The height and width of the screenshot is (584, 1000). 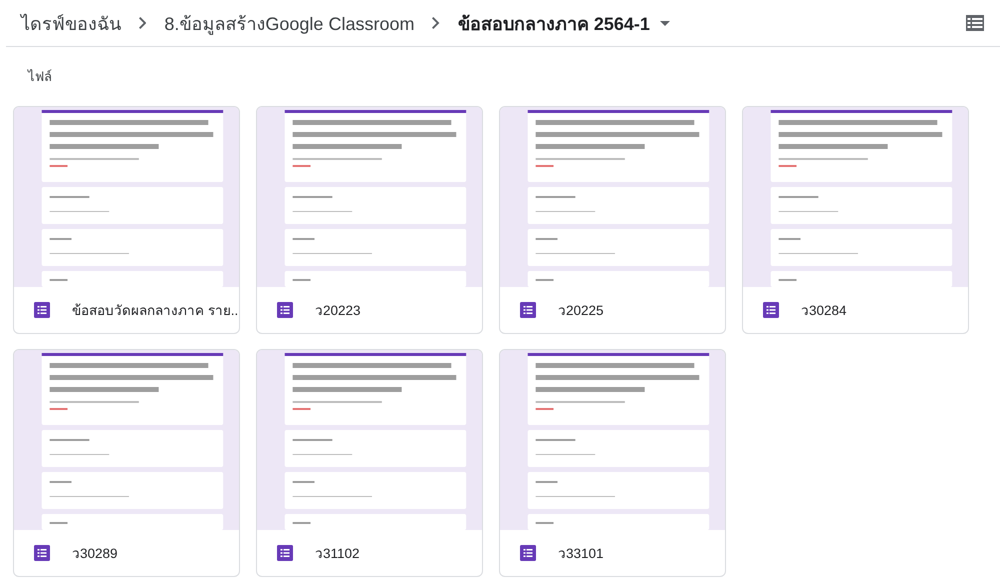 What do you see at coordinates (612, 220) in the screenshot?
I see `file-card: ว20225` at bounding box center [612, 220].